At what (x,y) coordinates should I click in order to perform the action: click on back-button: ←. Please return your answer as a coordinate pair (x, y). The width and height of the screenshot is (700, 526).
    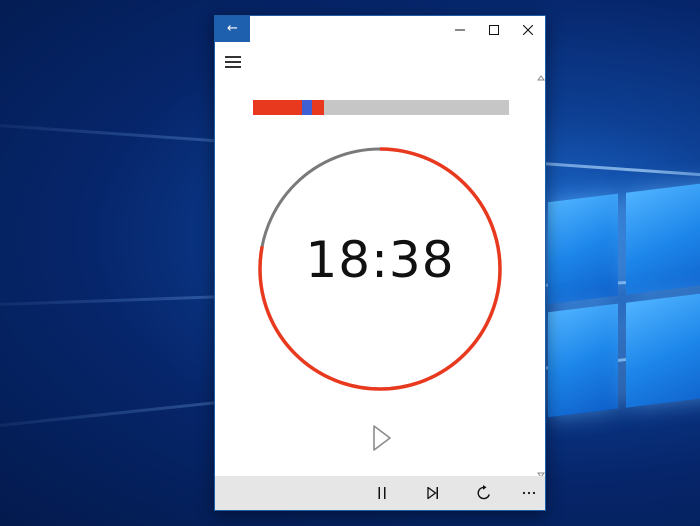
    Looking at the image, I should click on (232, 29).